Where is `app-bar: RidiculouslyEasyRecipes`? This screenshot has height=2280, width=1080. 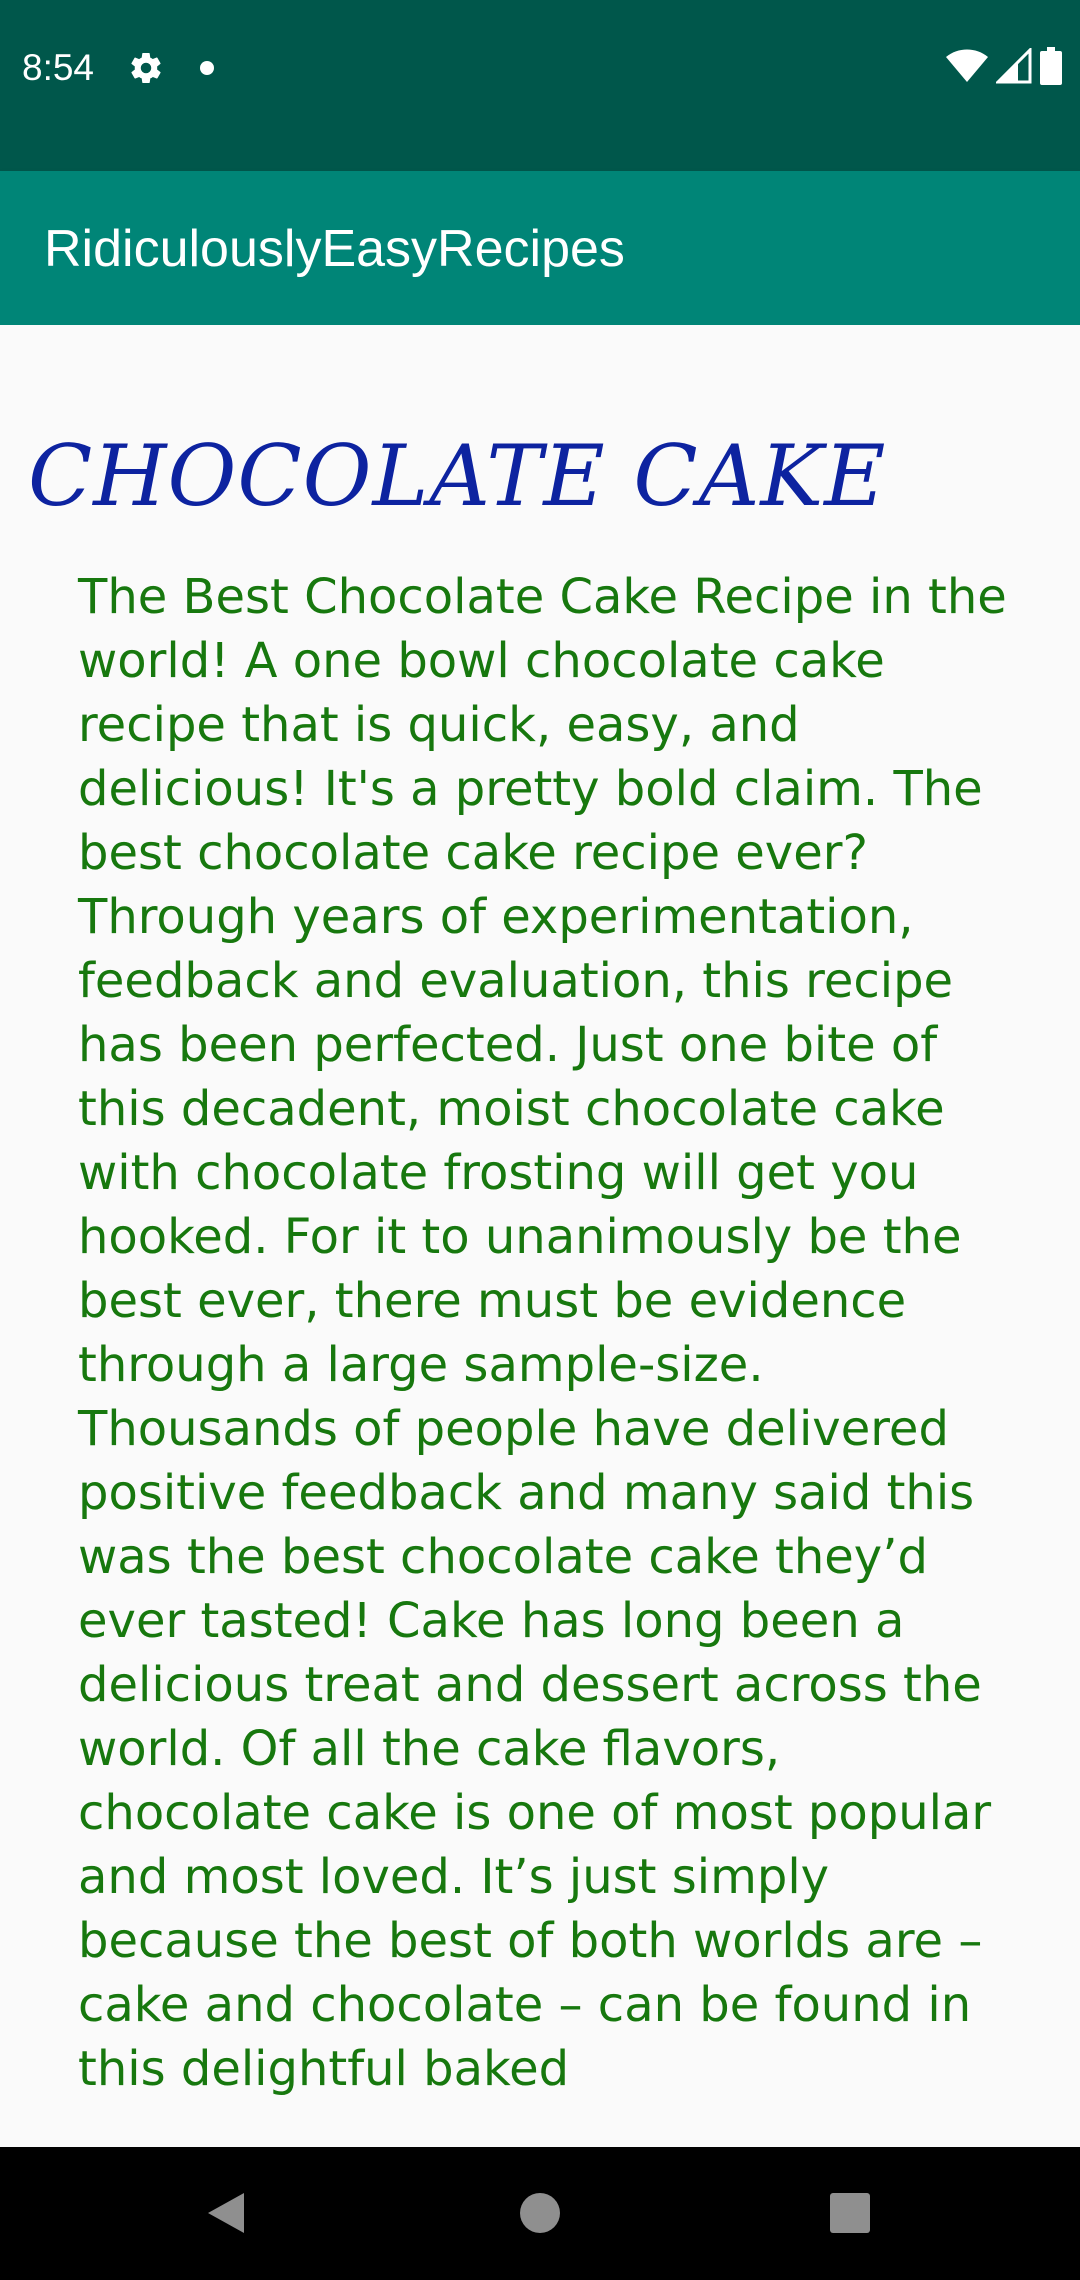 app-bar: RidiculouslyEasyRecipes is located at coordinates (540, 248).